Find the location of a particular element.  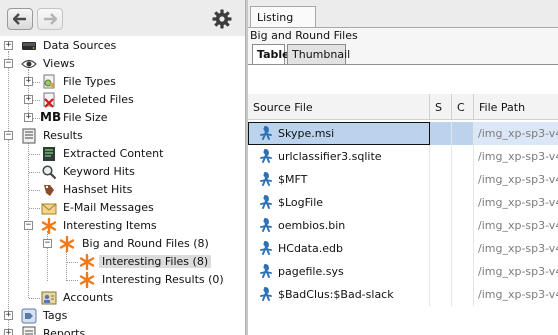

file-name: $BadClus:$Bad-slack is located at coordinates (336, 294).